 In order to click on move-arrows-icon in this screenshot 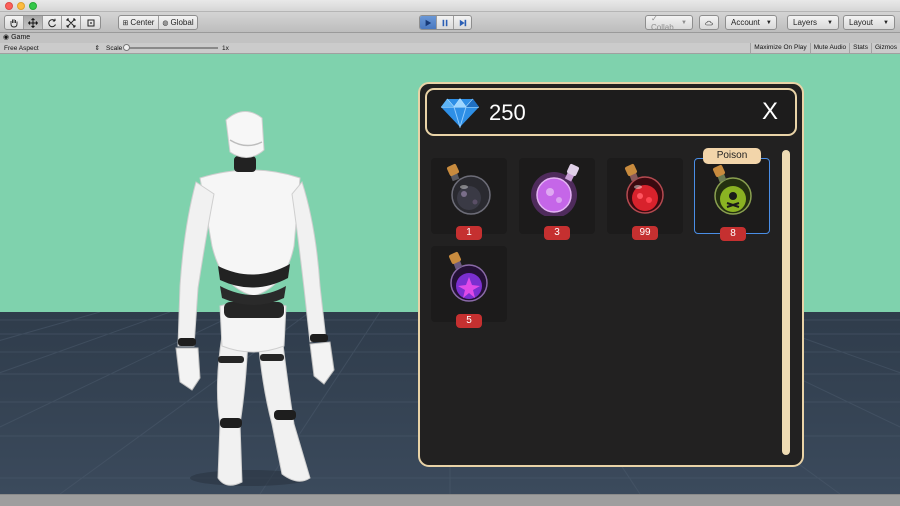, I will do `click(33, 22)`.